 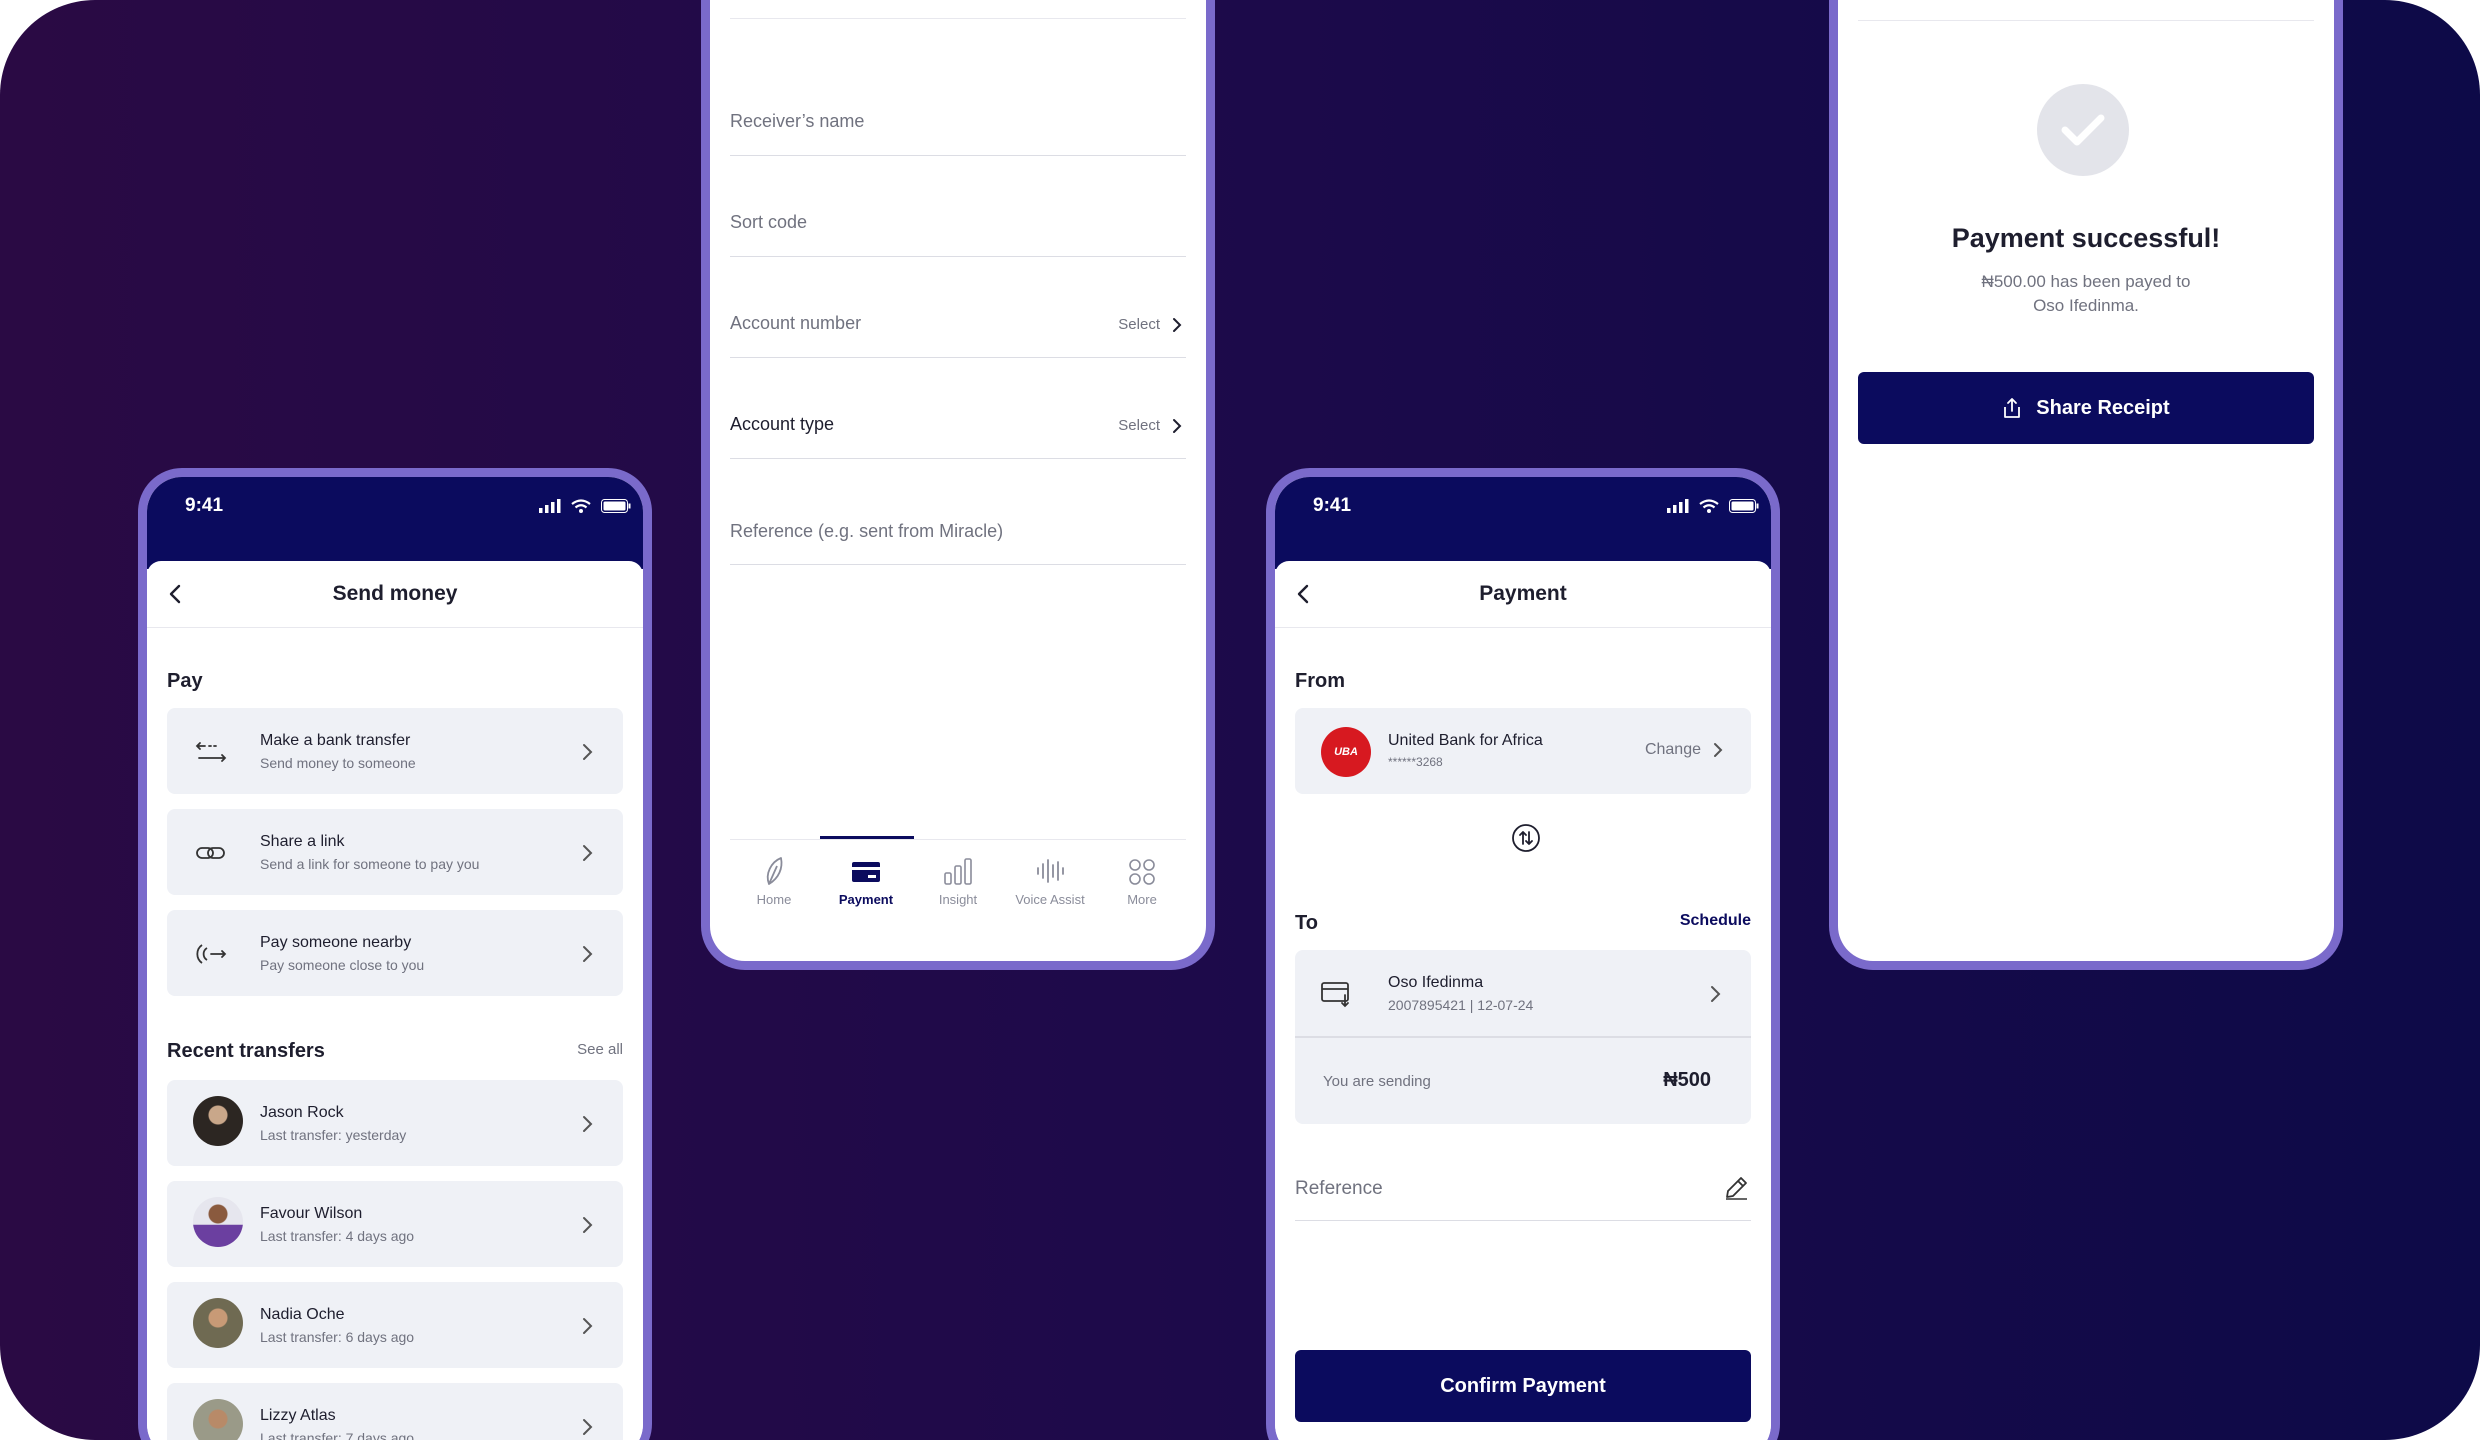 What do you see at coordinates (616, 506) in the screenshot?
I see `battery-icon` at bounding box center [616, 506].